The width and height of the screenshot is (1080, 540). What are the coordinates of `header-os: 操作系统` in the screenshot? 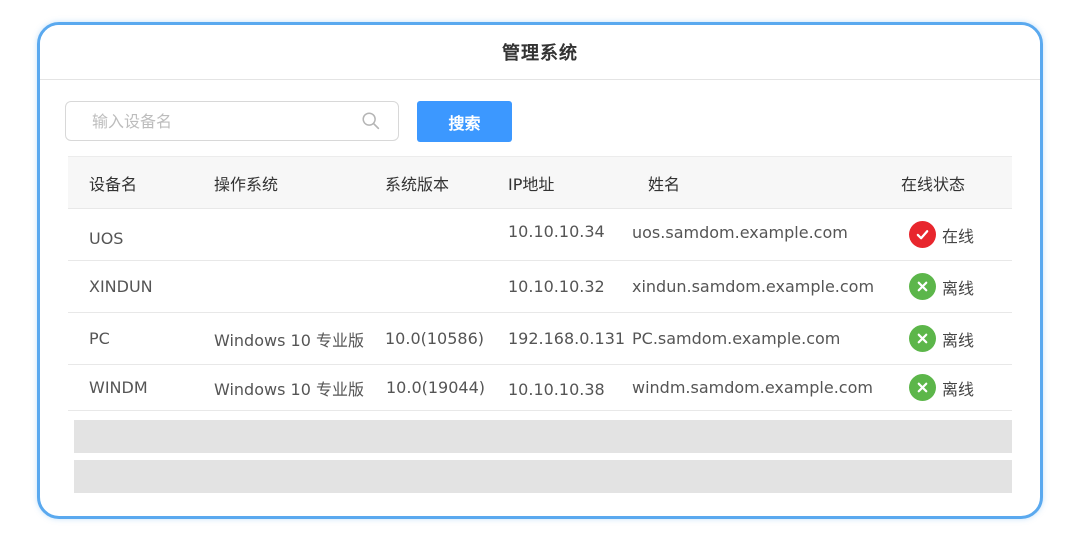 It's located at (246, 182).